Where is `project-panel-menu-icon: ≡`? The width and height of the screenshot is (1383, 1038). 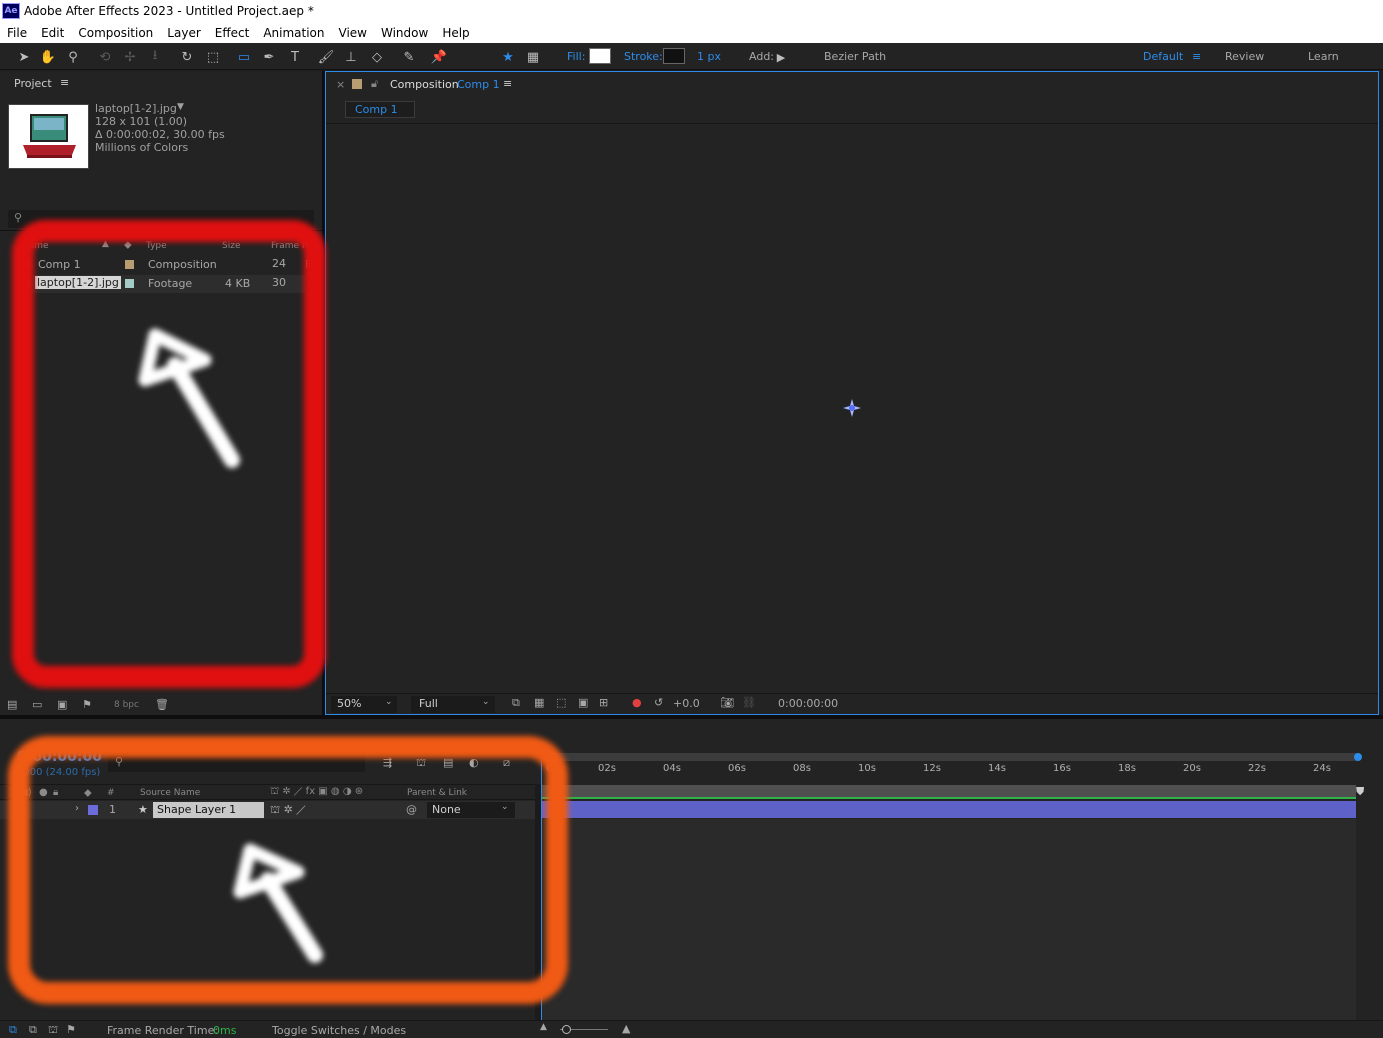
project-panel-menu-icon: ≡ is located at coordinates (64, 82).